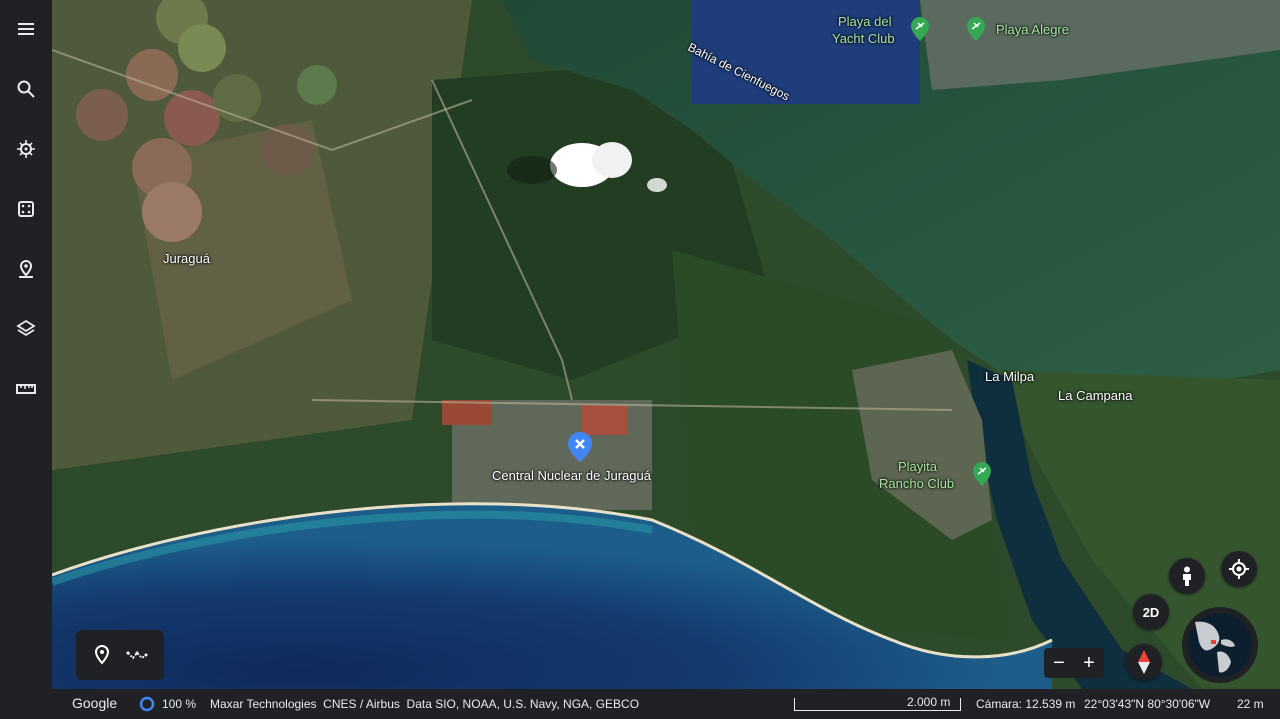 The width and height of the screenshot is (1280, 719). I want to click on map-label-la-milpa: La Milpa, so click(1009, 376).